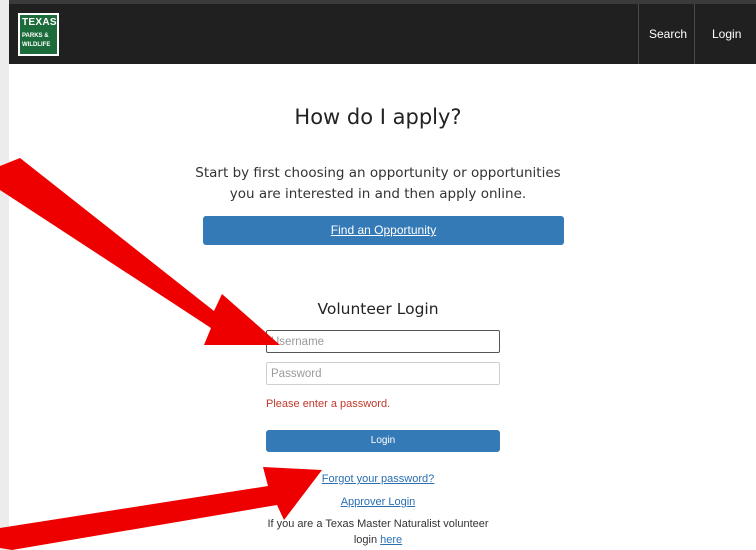 This screenshot has width=756, height=550. I want to click on top-navbar: TEXAS PARKS & WILDLIFE Search Login, so click(382, 32).